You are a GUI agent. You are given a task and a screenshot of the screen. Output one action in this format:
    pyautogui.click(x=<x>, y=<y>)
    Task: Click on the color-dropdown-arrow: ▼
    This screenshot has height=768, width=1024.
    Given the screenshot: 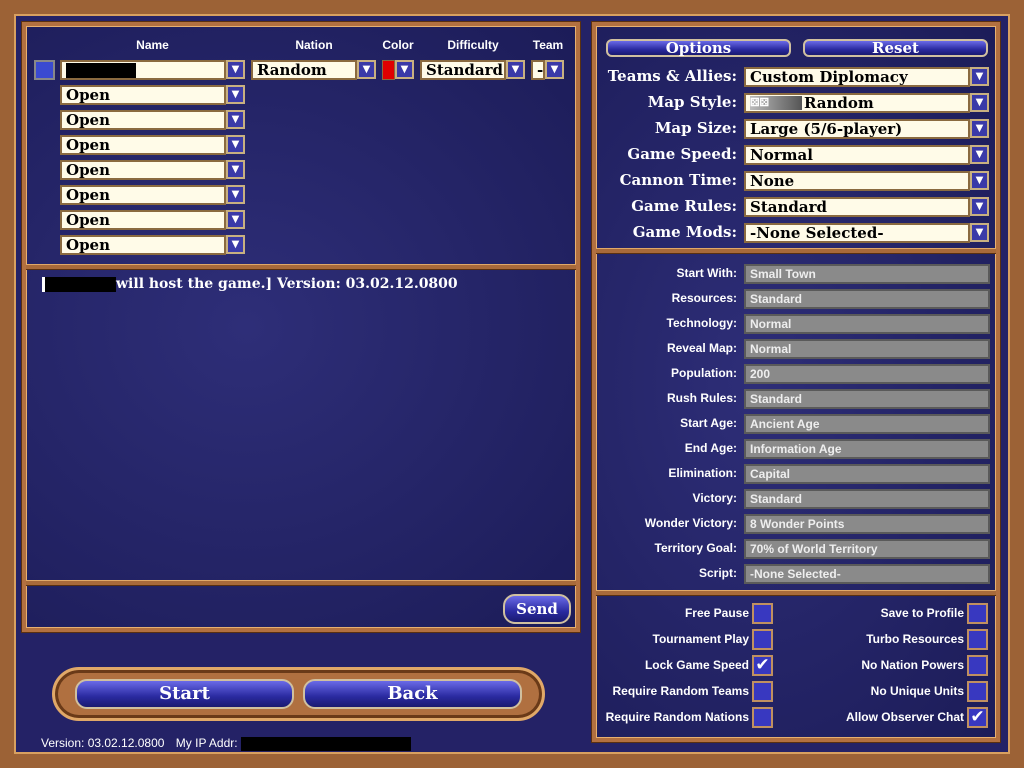 What is the action you would take?
    pyautogui.click(x=404, y=69)
    